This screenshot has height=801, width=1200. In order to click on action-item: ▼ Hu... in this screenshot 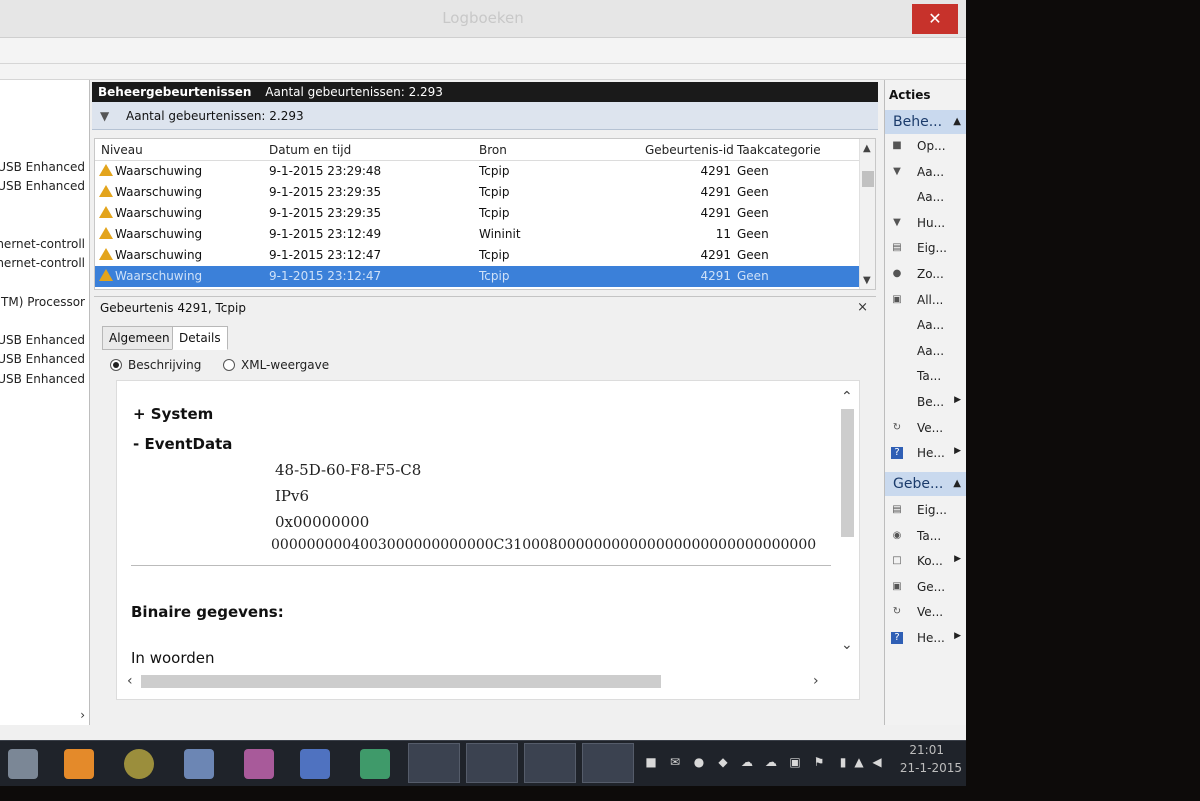, I will do `click(925, 224)`.